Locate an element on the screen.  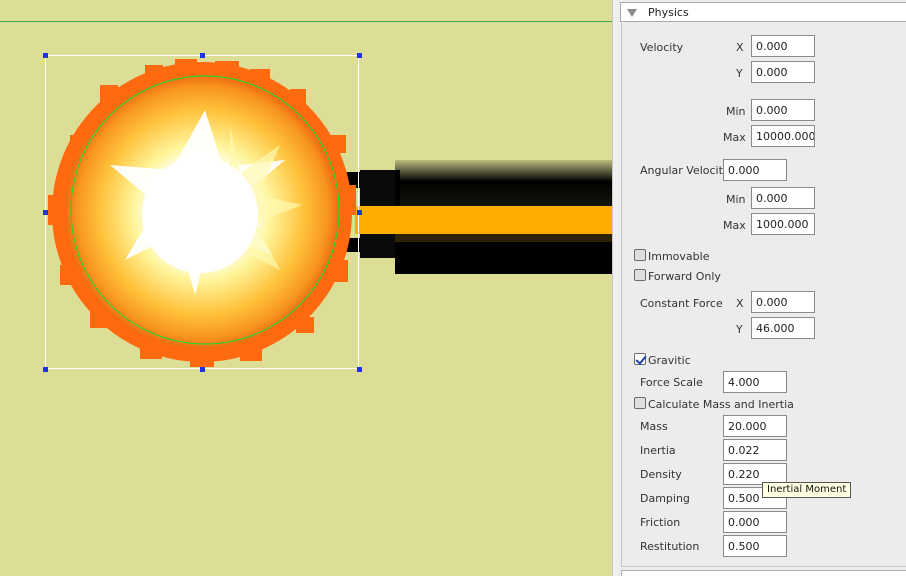
force-scale-label: Force Scale is located at coordinates (671, 382).